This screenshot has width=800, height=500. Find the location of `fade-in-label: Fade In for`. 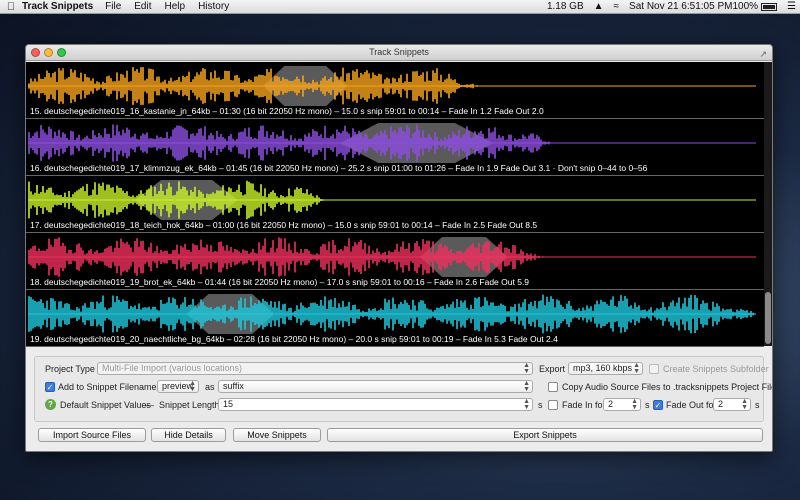

fade-in-label: Fade In for is located at coordinates (584, 405).